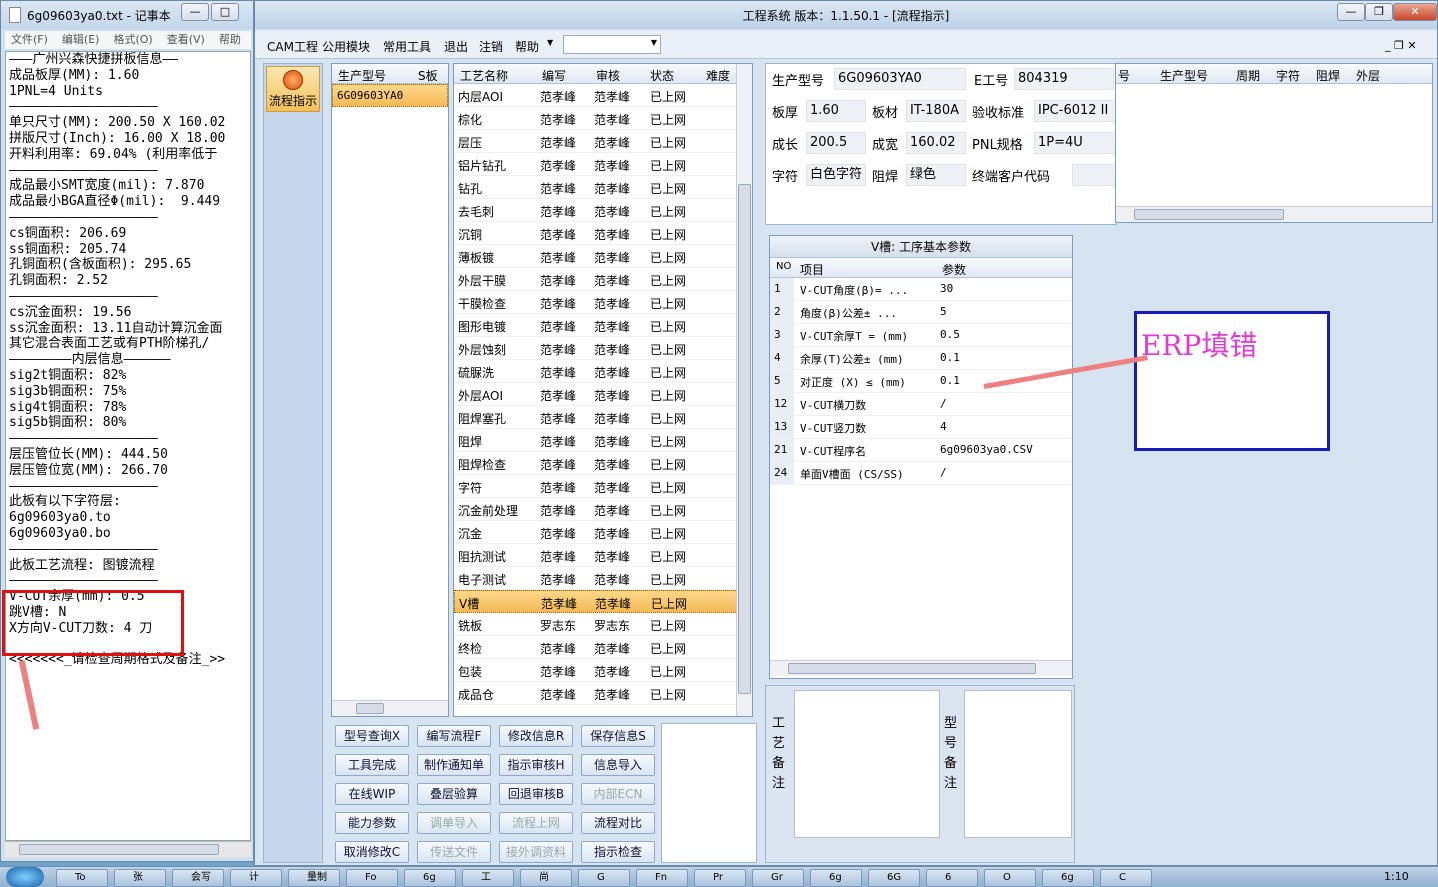 The height and width of the screenshot is (887, 1438). What do you see at coordinates (488, 878) in the screenshot?
I see `taskbar-item: 工` at bounding box center [488, 878].